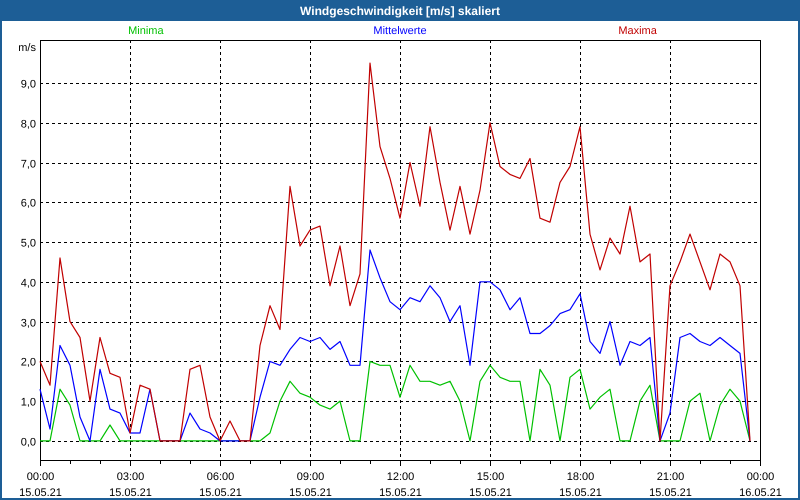 This screenshot has width=800, height=500. I want to click on axis-label: m/s, so click(27, 48).